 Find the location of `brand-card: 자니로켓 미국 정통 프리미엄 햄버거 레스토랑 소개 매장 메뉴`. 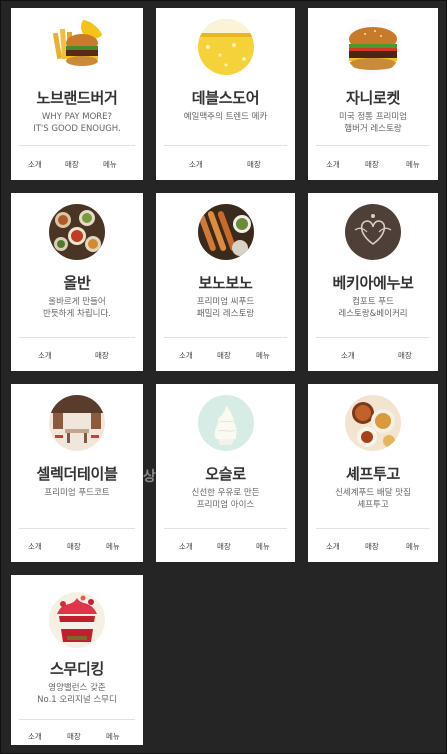

brand-card: 자니로켓 미국 정통 프리미엄 햄버거 레스토랑 소개 매장 메뉴 is located at coordinates (373, 94).